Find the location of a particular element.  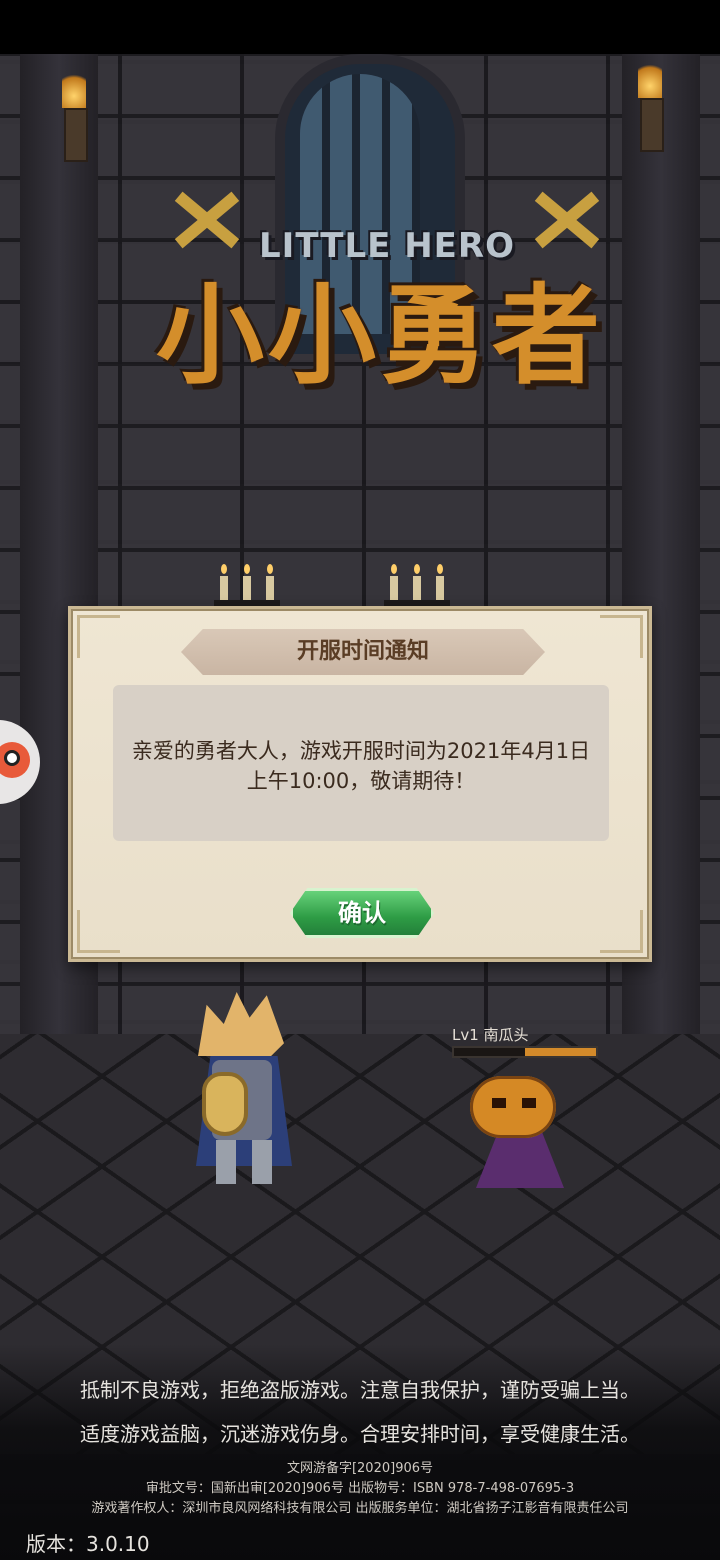

pumpkin-enemy is located at coordinates (521, 1132).